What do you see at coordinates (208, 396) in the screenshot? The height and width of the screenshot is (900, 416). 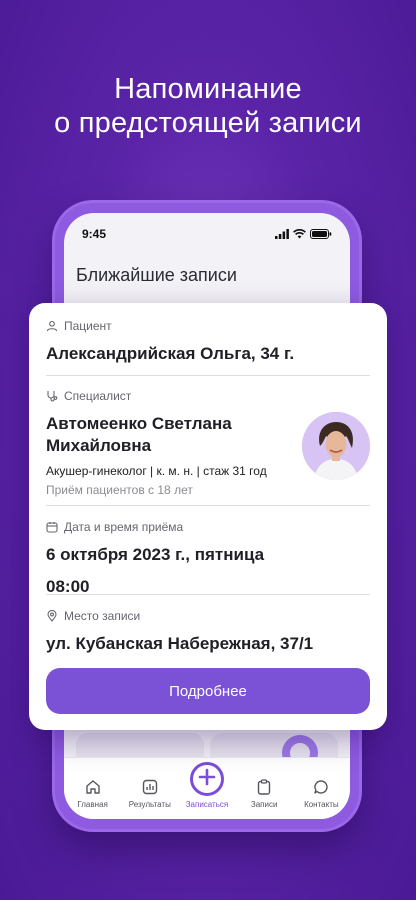 I see `specialist-label-row: Специалист` at bounding box center [208, 396].